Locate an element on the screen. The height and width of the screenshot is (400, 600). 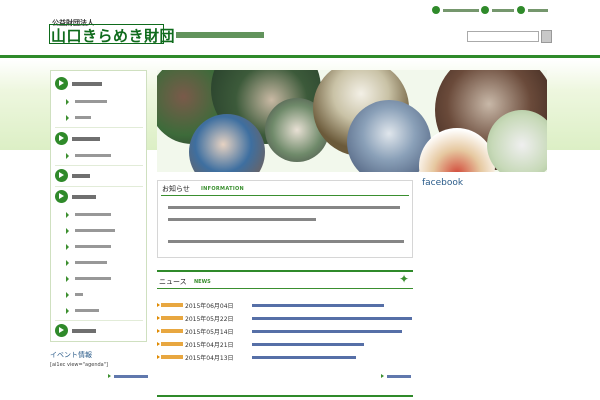
notice-box: お知らせ INFORMATION is located at coordinates (285, 219).